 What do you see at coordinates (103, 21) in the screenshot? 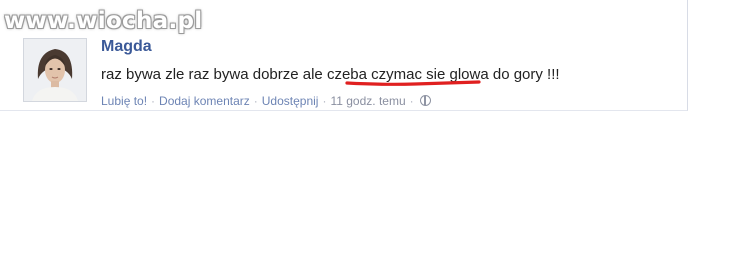
I see `site-watermark: www.wiocha.pl` at bounding box center [103, 21].